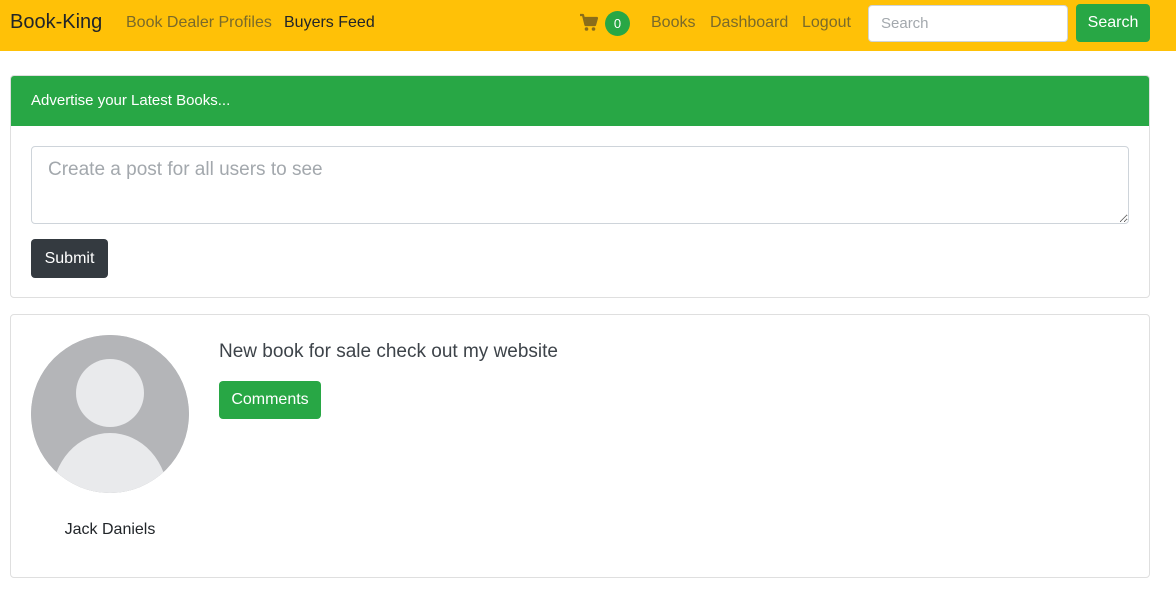 Image resolution: width=1176 pixels, height=591 pixels. Describe the element at coordinates (1113, 23) in the screenshot. I see `search-button: Search` at that location.